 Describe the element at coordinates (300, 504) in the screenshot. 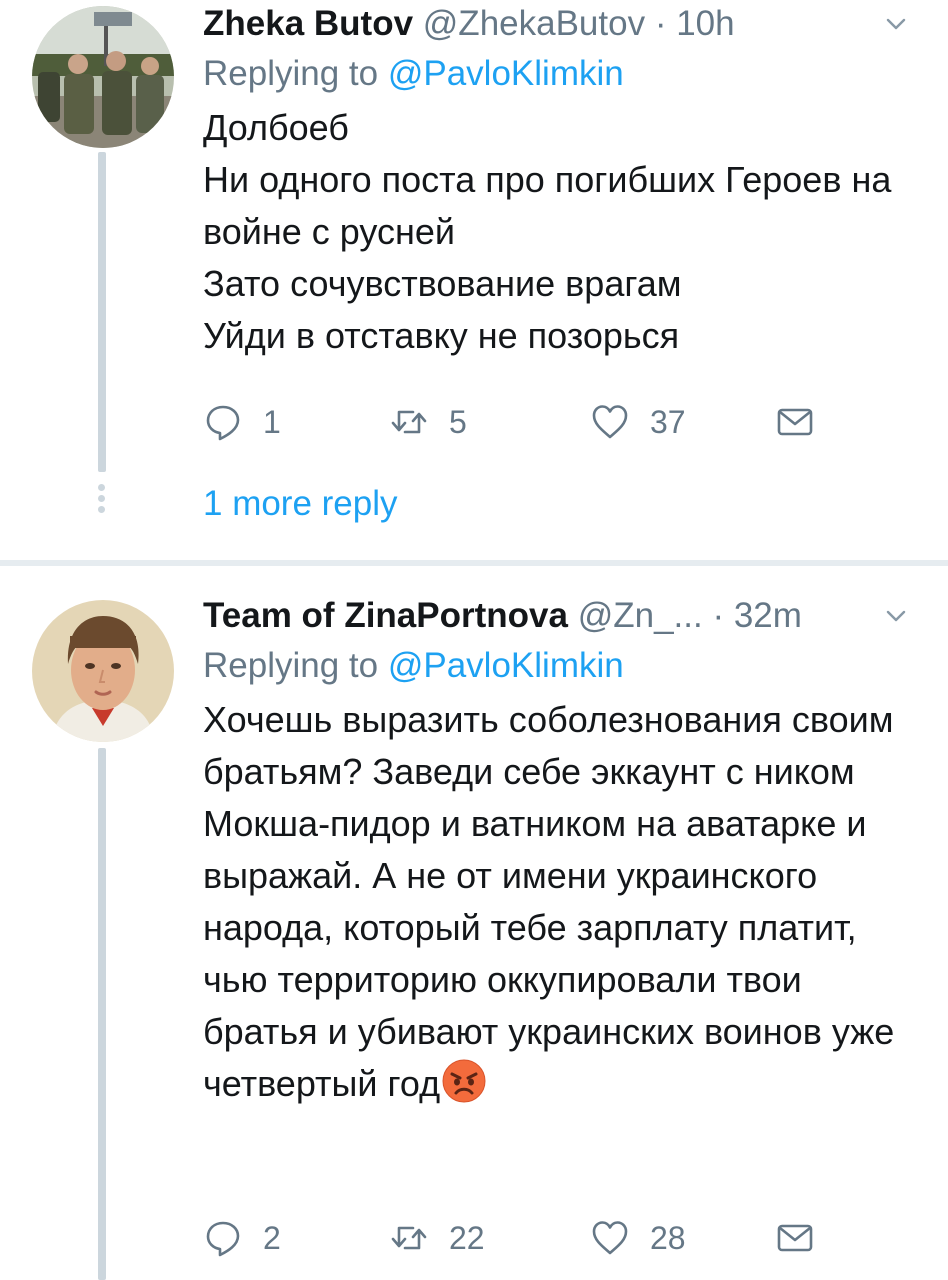

I see `more-replies-link: 1 more reply` at that location.